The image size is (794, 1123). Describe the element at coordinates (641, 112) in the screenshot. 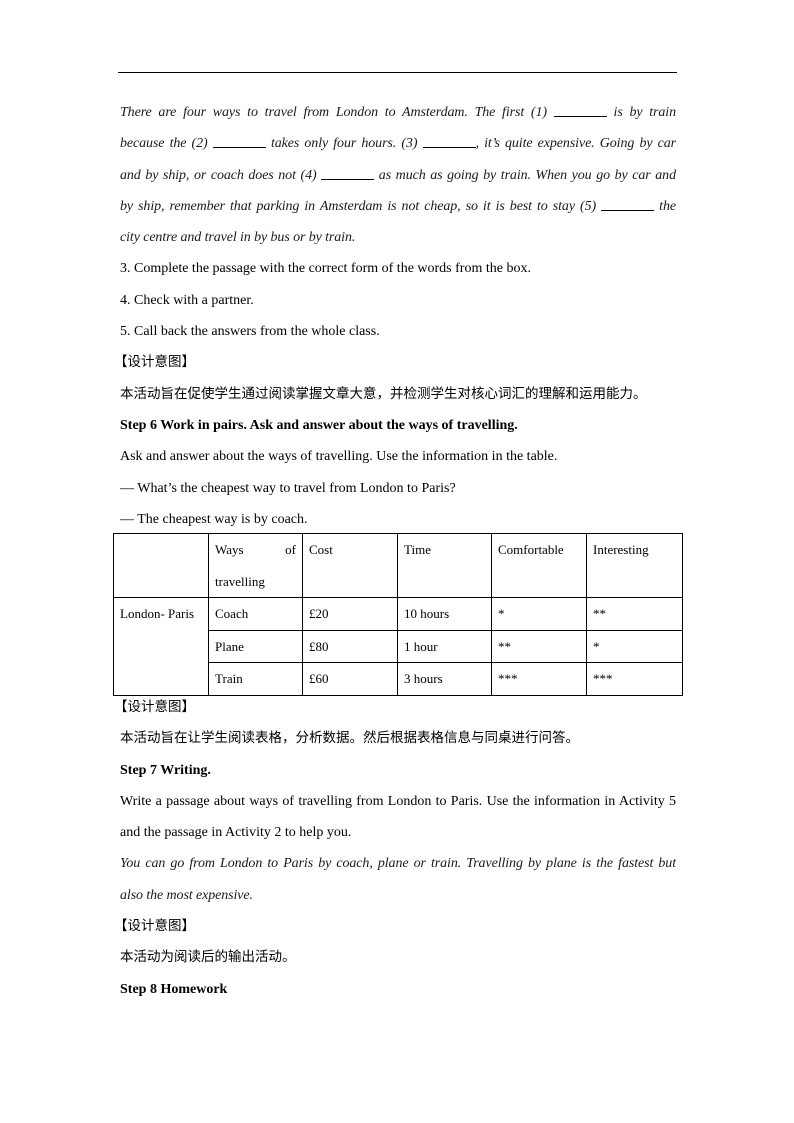

I see `passage-text: is by train` at that location.